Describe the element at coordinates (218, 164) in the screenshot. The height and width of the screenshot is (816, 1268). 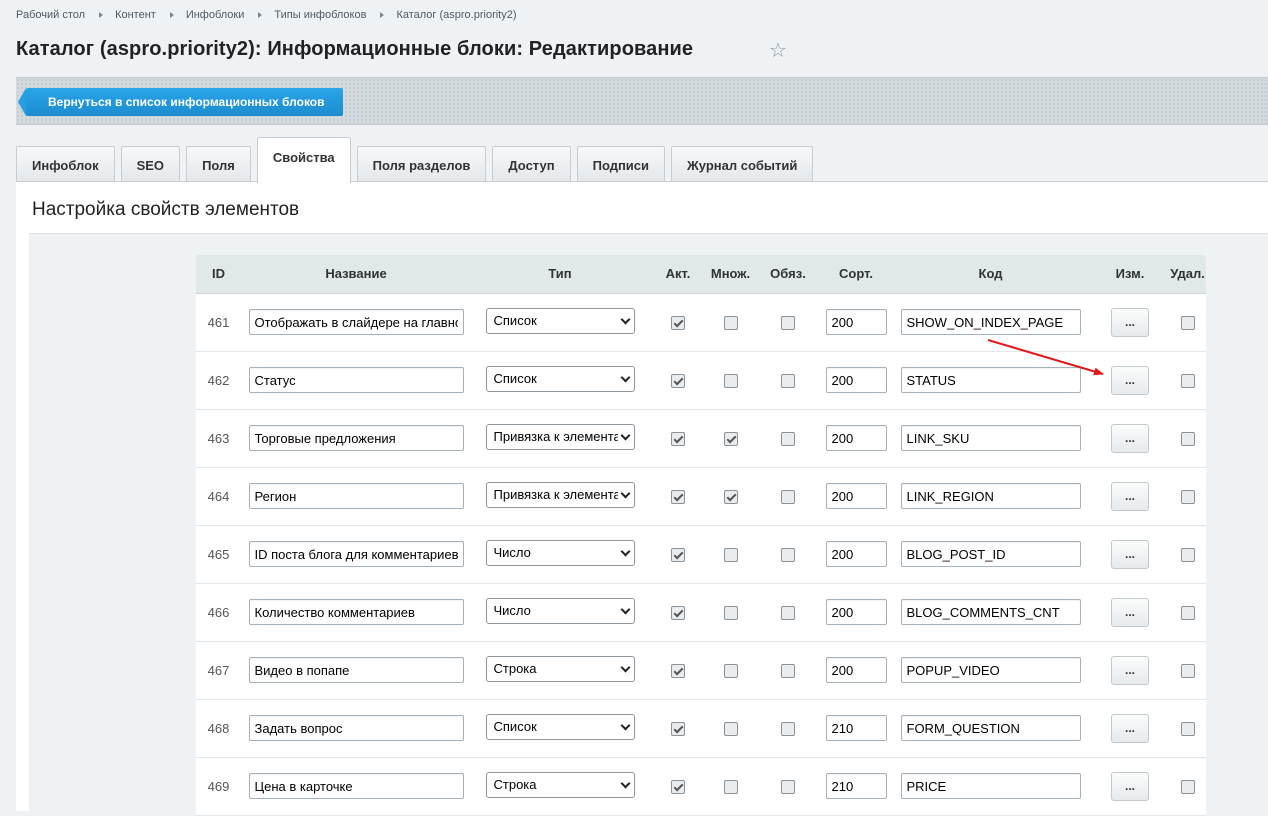
I see `tab-fields: Поля` at that location.